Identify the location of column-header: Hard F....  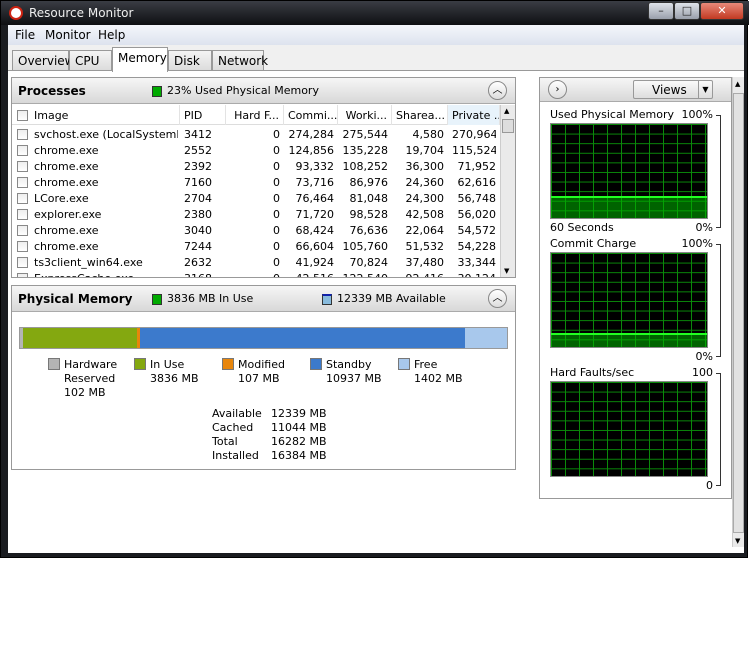
(255, 115).